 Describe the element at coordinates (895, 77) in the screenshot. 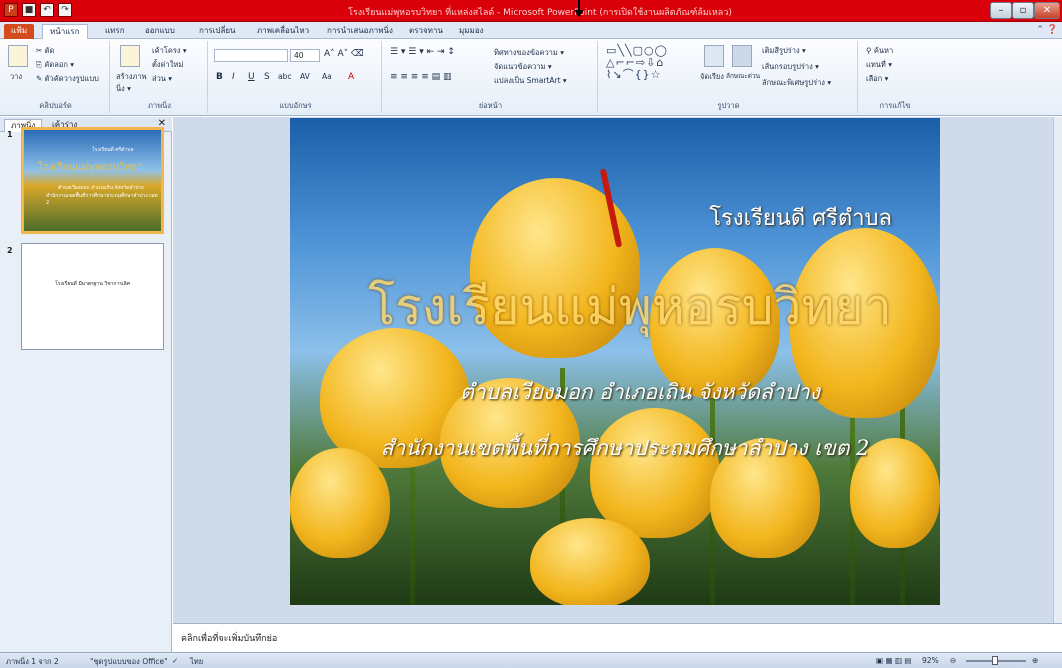

I see `editing-group: ⚲ ค้นหา แทนที่ ▾ เลือก ▾ การแก้ไข` at that location.